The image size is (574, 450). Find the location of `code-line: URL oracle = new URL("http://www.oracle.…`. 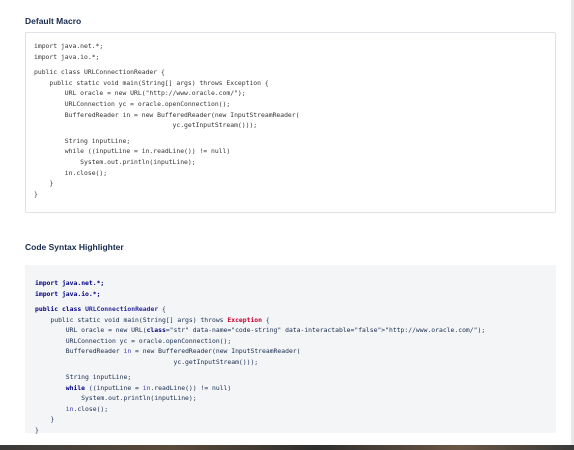

code-line: URL oracle = new URL("http://www.oracle.… is located at coordinates (140, 93).